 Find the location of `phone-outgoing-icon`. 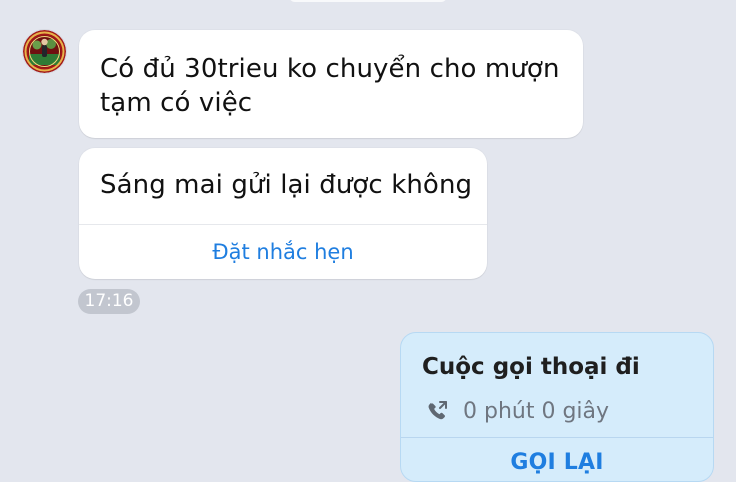

phone-outgoing-icon is located at coordinates (437, 411).